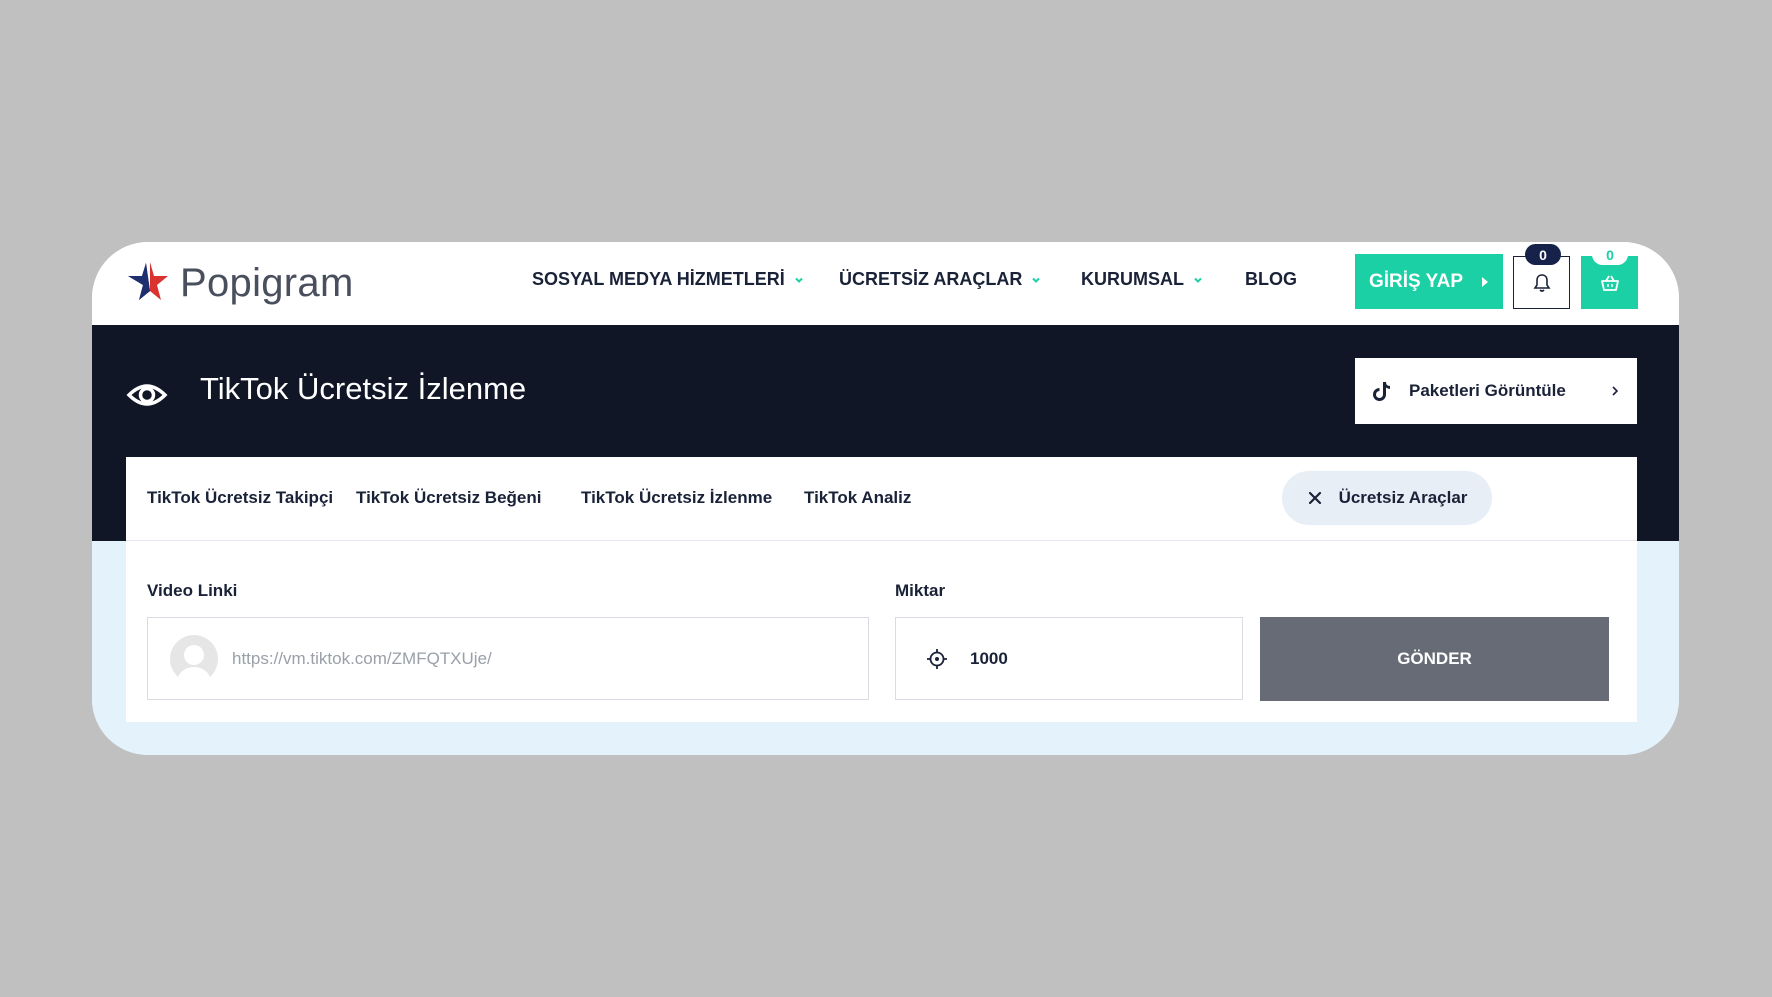 This screenshot has height=997, width=1772. What do you see at coordinates (1416, 281) in the screenshot?
I see `login-label: GİRİŞ YAP` at bounding box center [1416, 281].